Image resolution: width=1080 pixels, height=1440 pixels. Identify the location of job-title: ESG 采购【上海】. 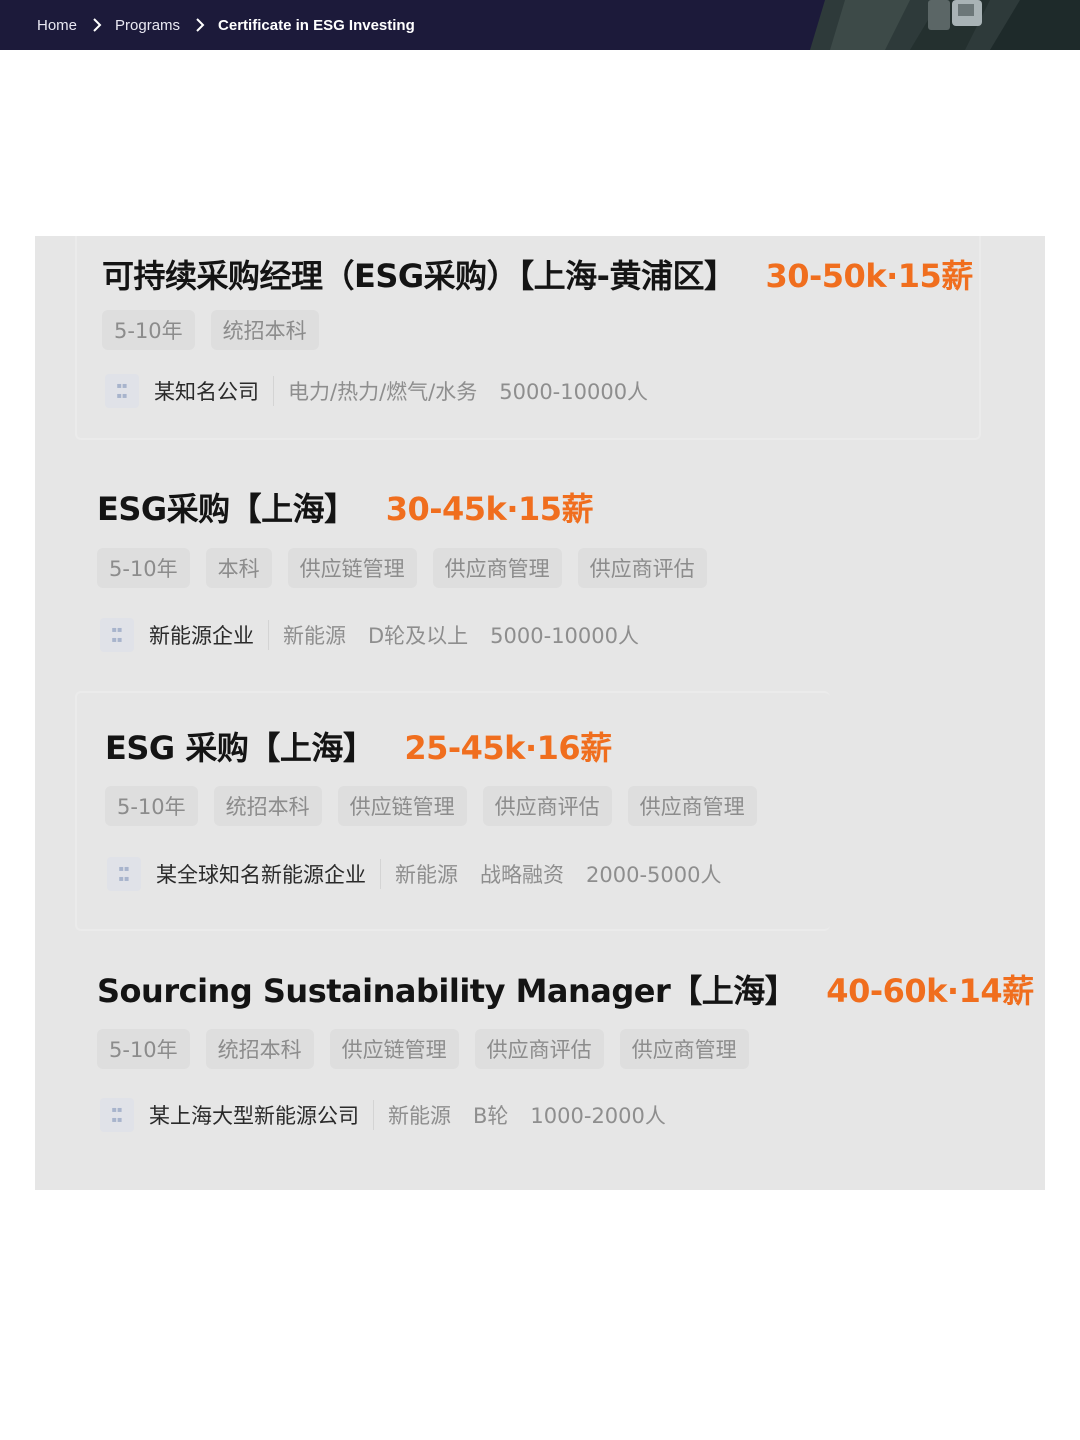
(240, 746).